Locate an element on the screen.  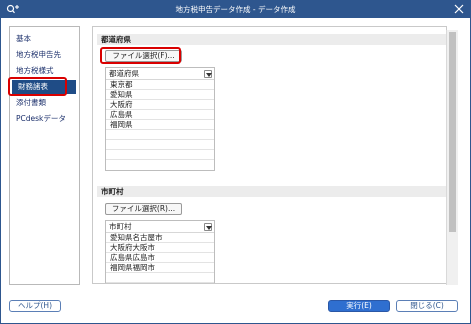
sidebar-item-attachments: 添付書類 is located at coordinates (44, 103).